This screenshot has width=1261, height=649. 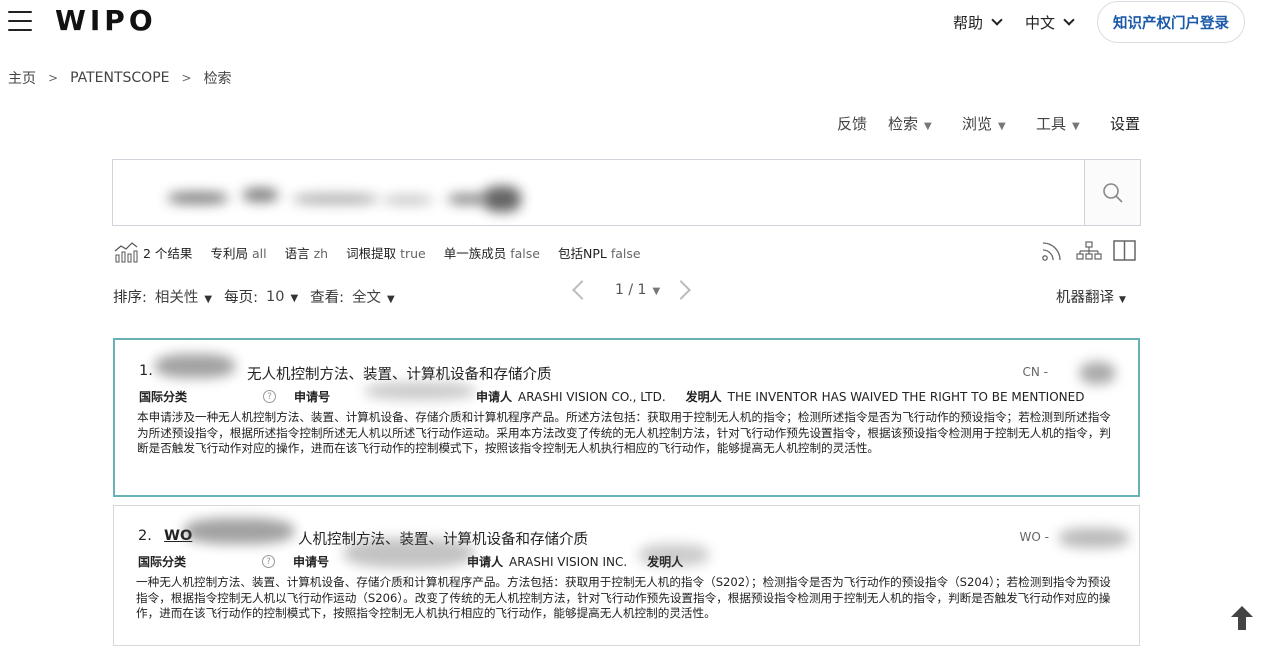 I want to click on language-filter-label: 语言, so click(x=297, y=253).